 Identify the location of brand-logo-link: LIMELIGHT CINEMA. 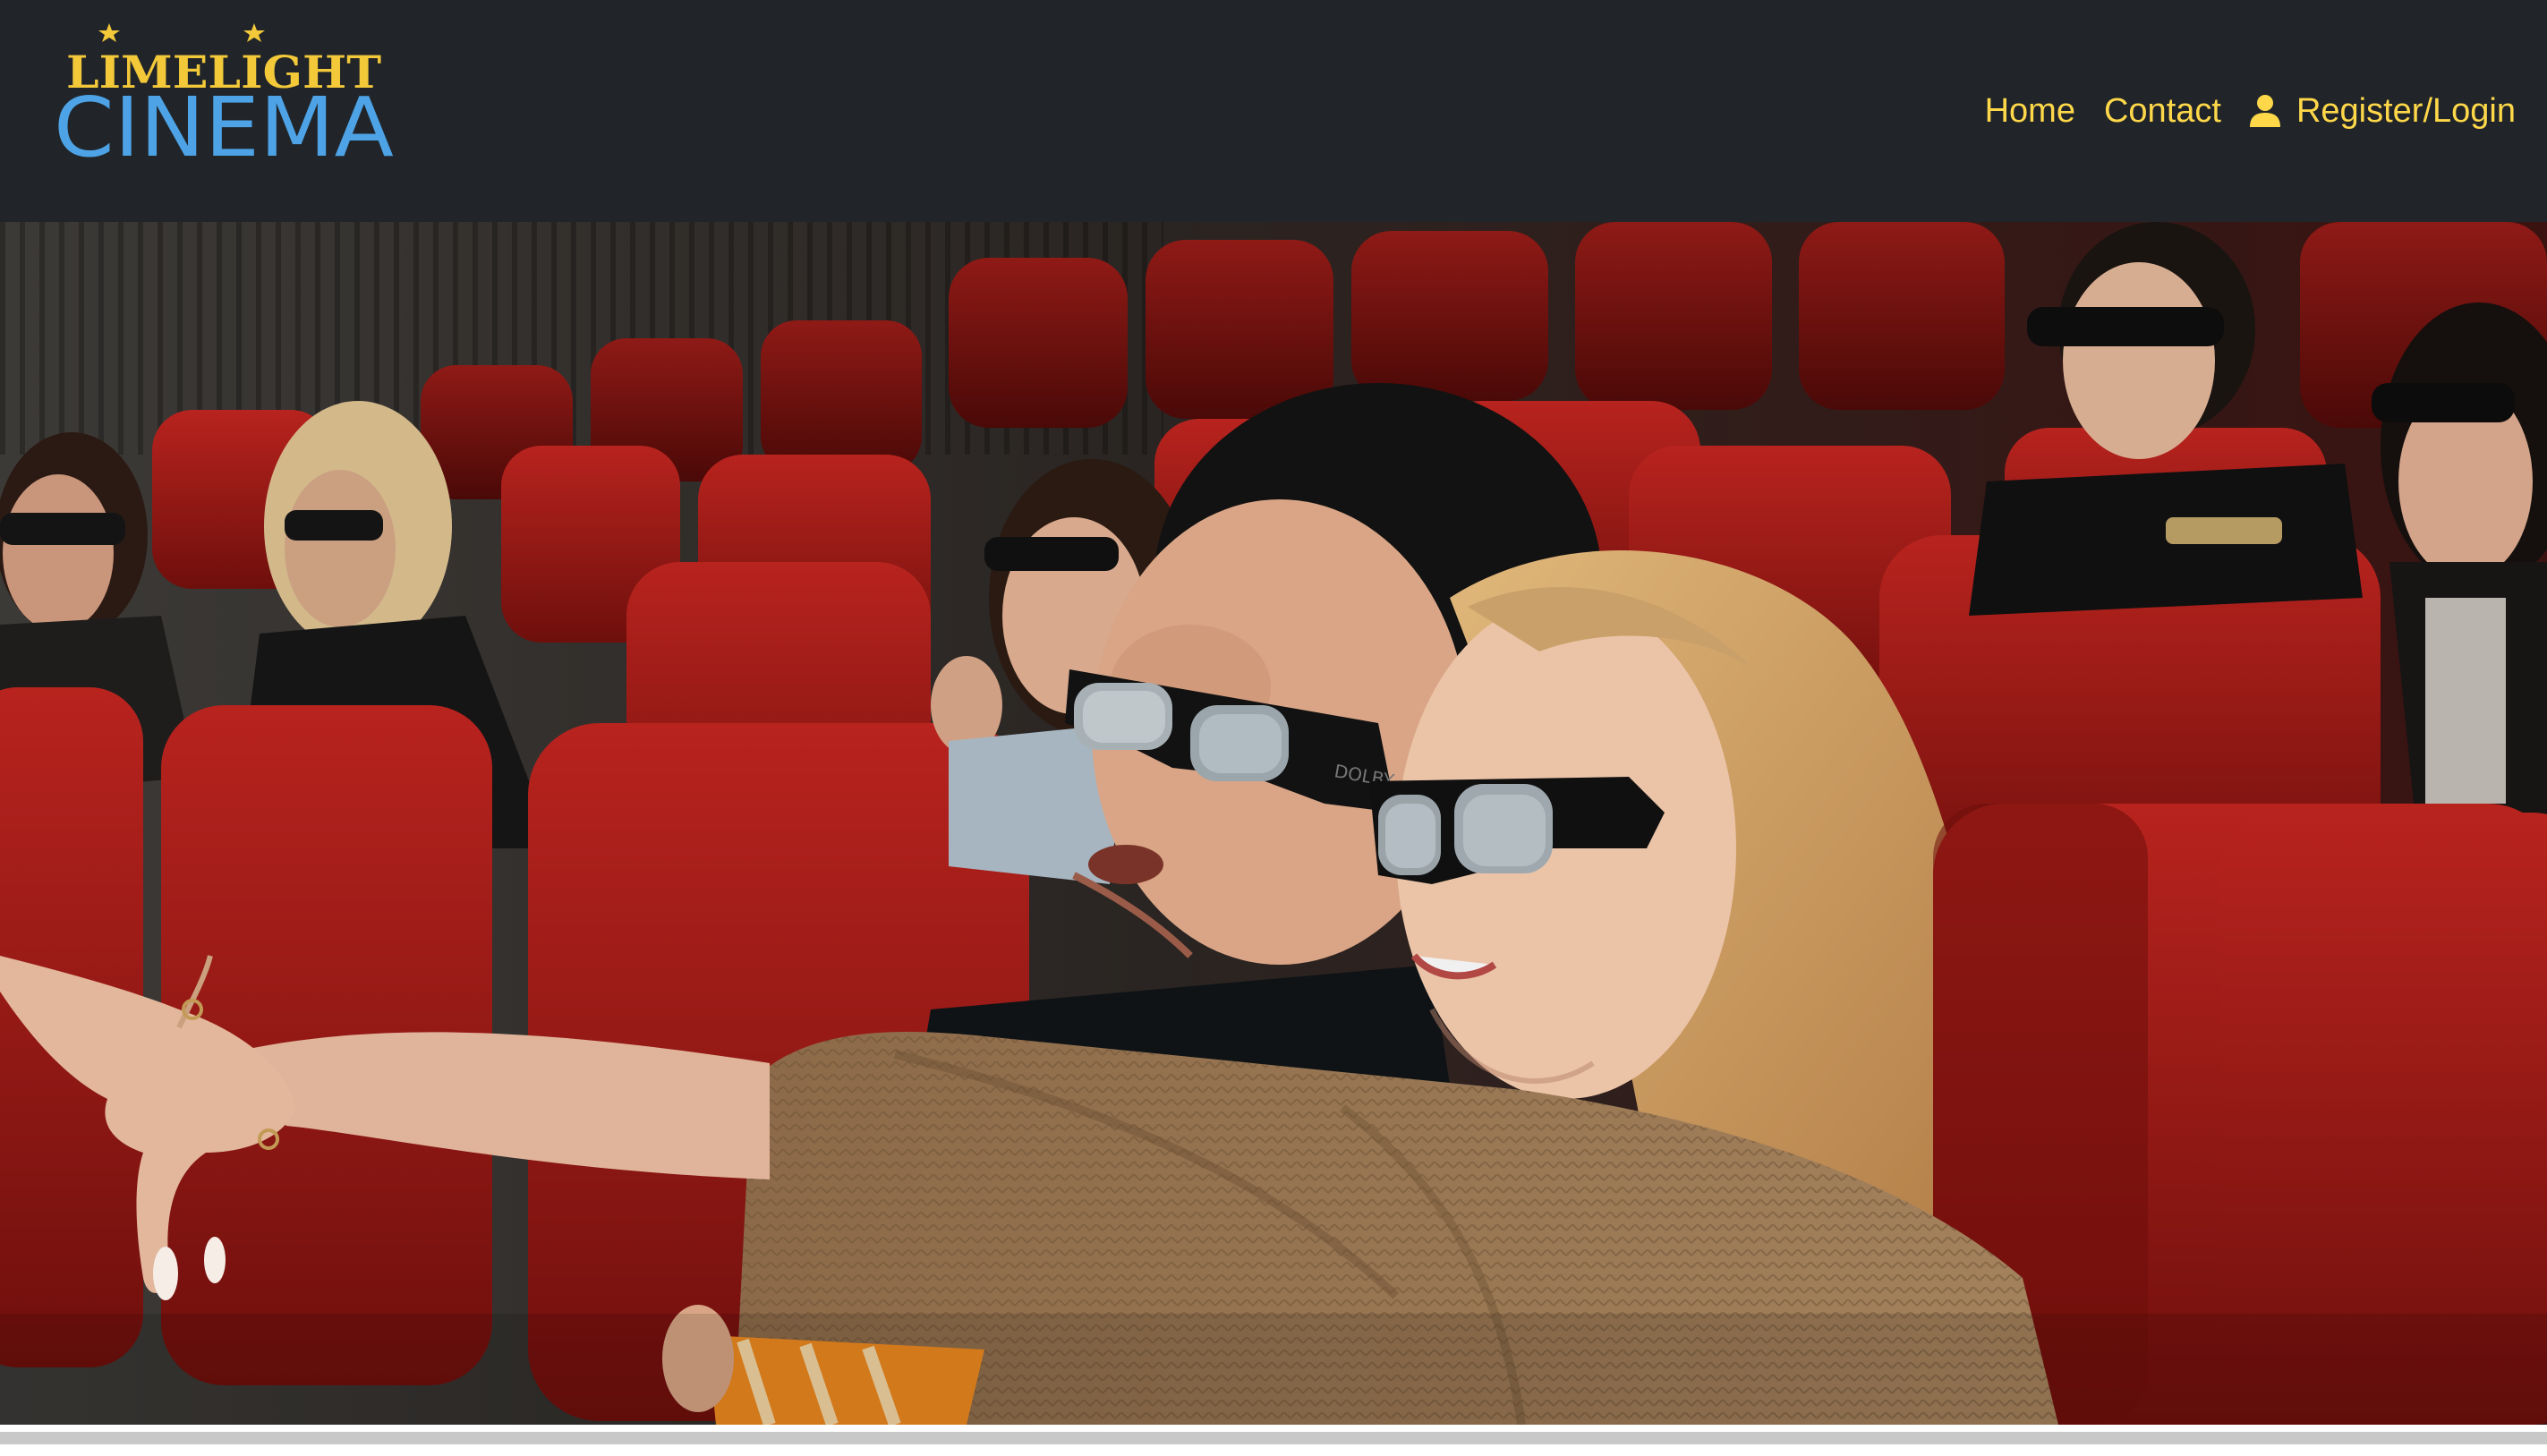
(224, 94).